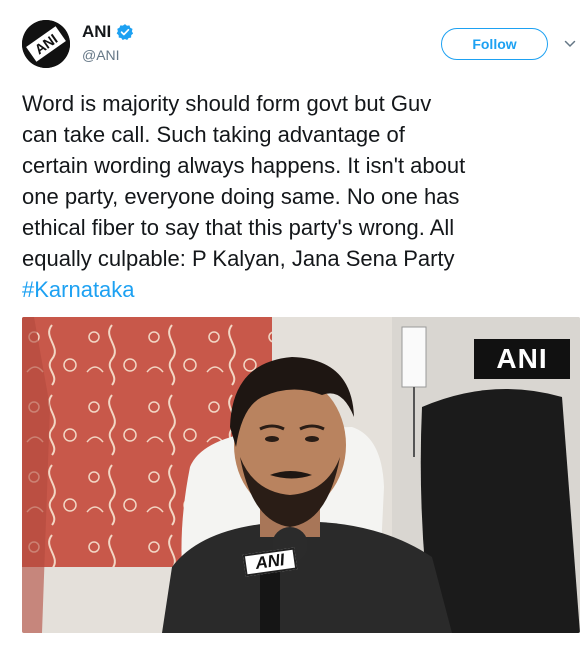 The width and height of the screenshot is (582, 645). What do you see at coordinates (125, 32) in the screenshot?
I see `verified-badge-icon` at bounding box center [125, 32].